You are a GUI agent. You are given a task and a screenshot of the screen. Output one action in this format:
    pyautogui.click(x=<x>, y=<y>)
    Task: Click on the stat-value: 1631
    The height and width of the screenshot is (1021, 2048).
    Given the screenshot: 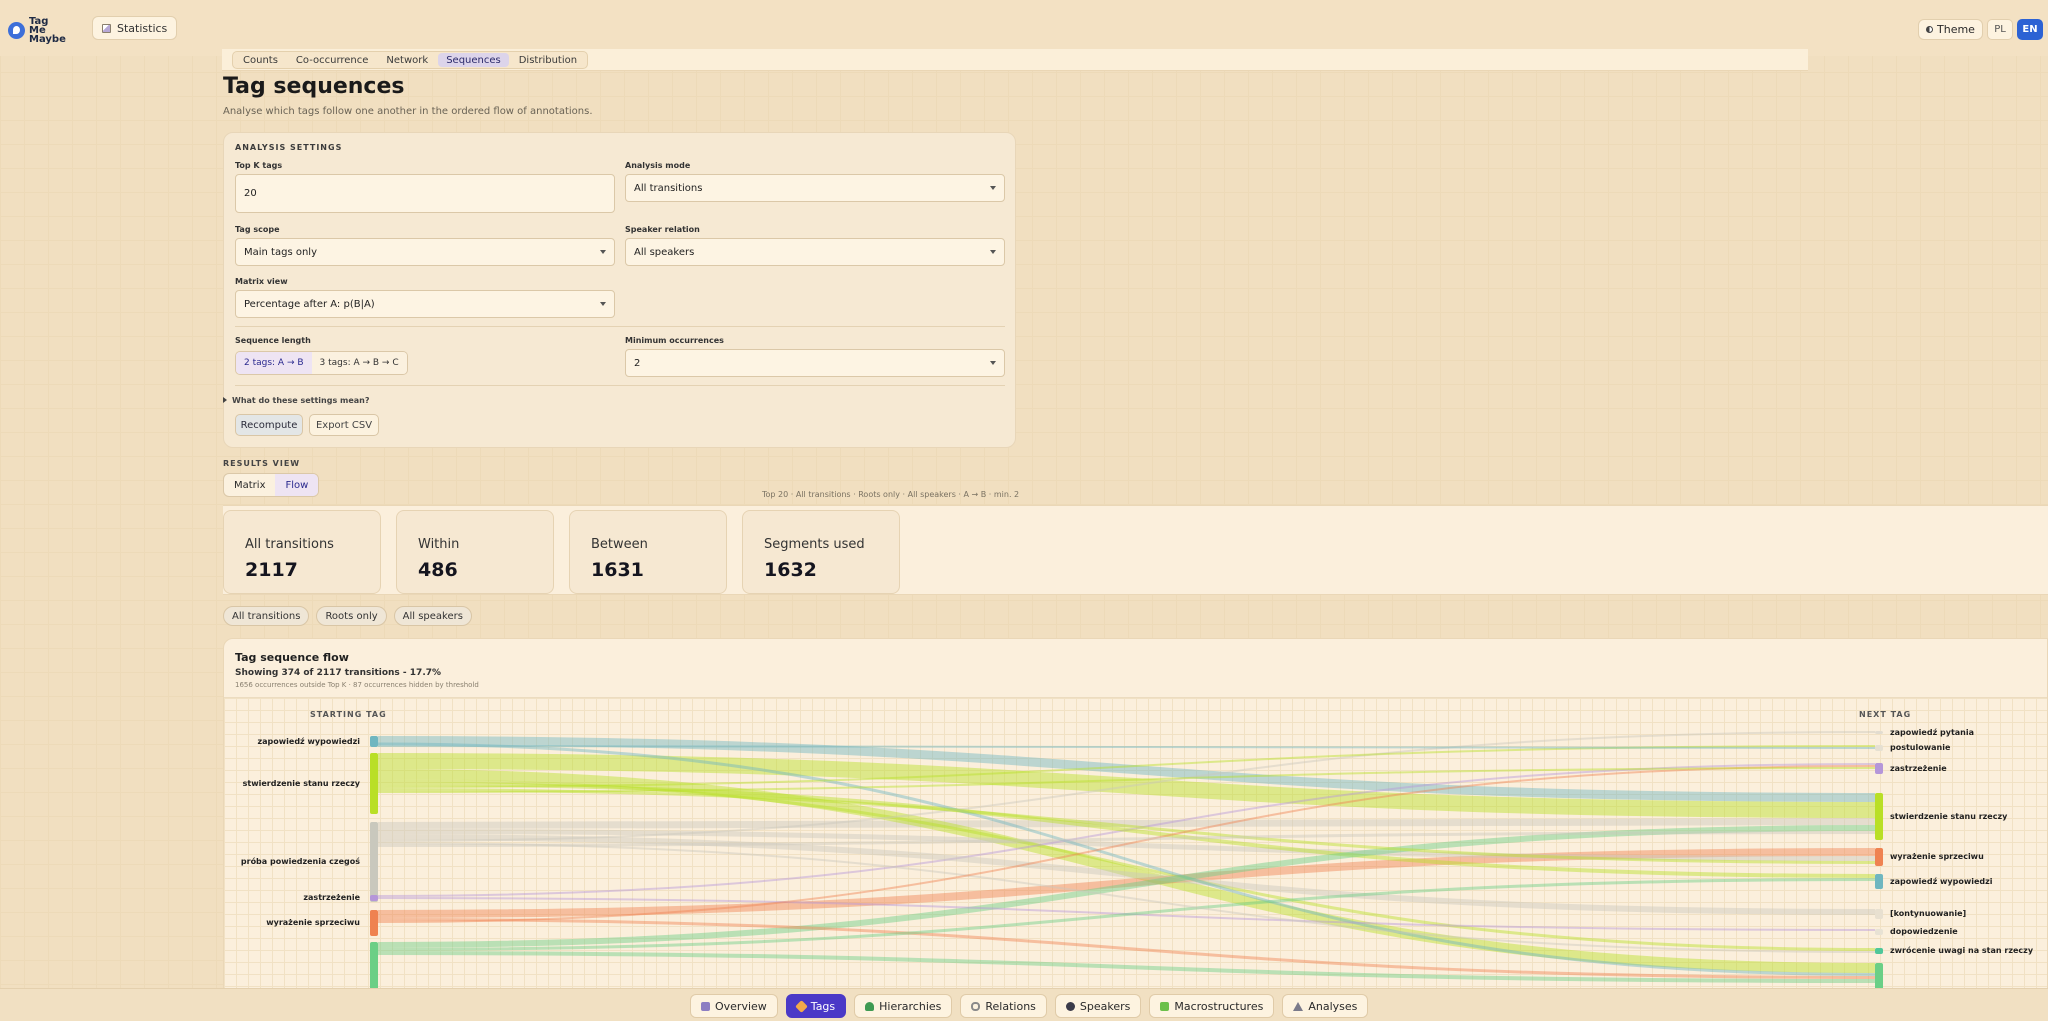 What is the action you would take?
    pyautogui.click(x=617, y=570)
    